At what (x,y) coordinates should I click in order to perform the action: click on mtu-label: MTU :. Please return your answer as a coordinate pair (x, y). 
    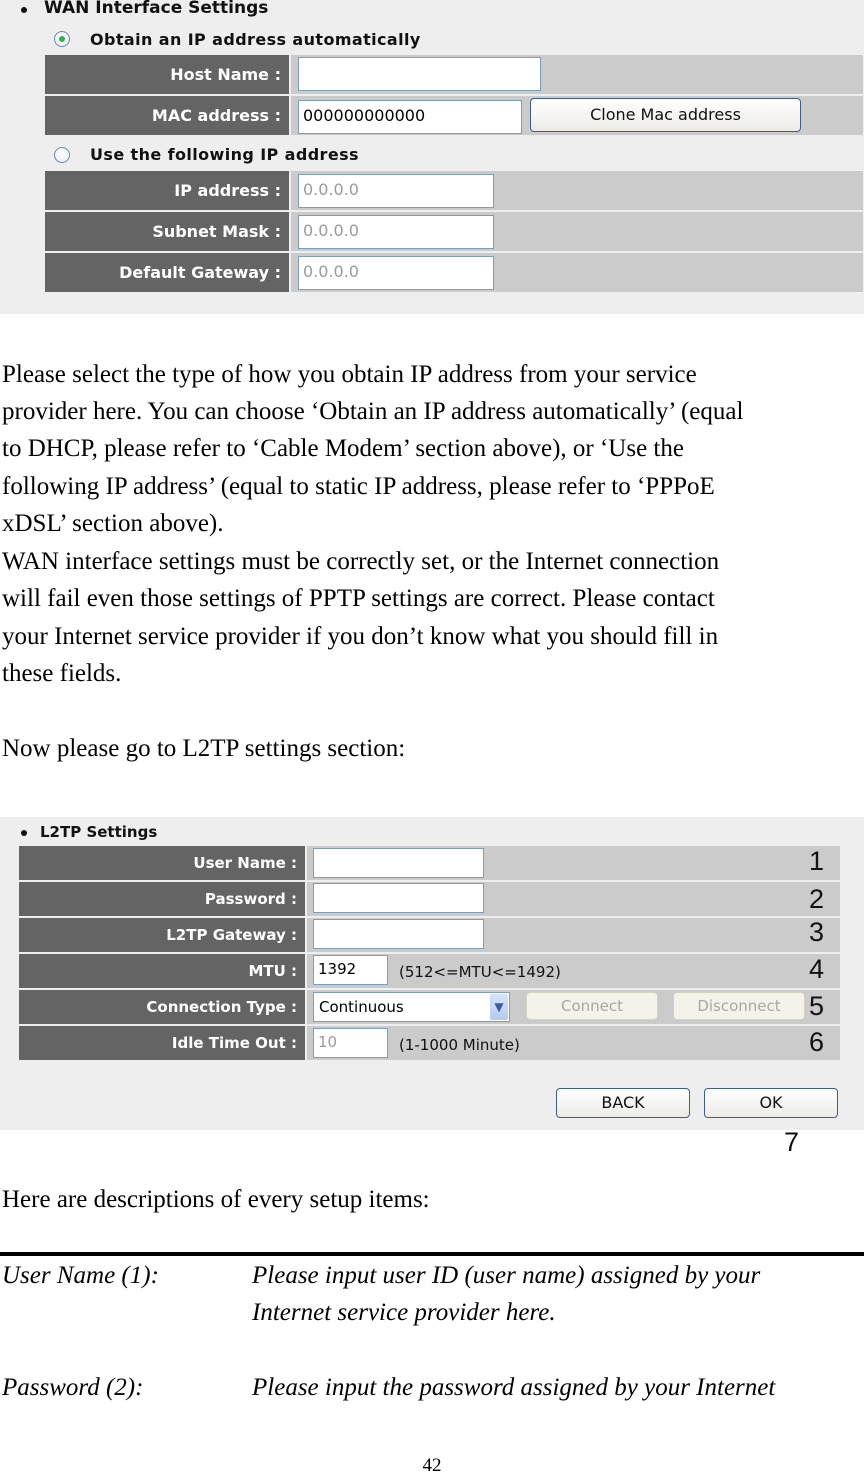
    Looking at the image, I should click on (162, 971).